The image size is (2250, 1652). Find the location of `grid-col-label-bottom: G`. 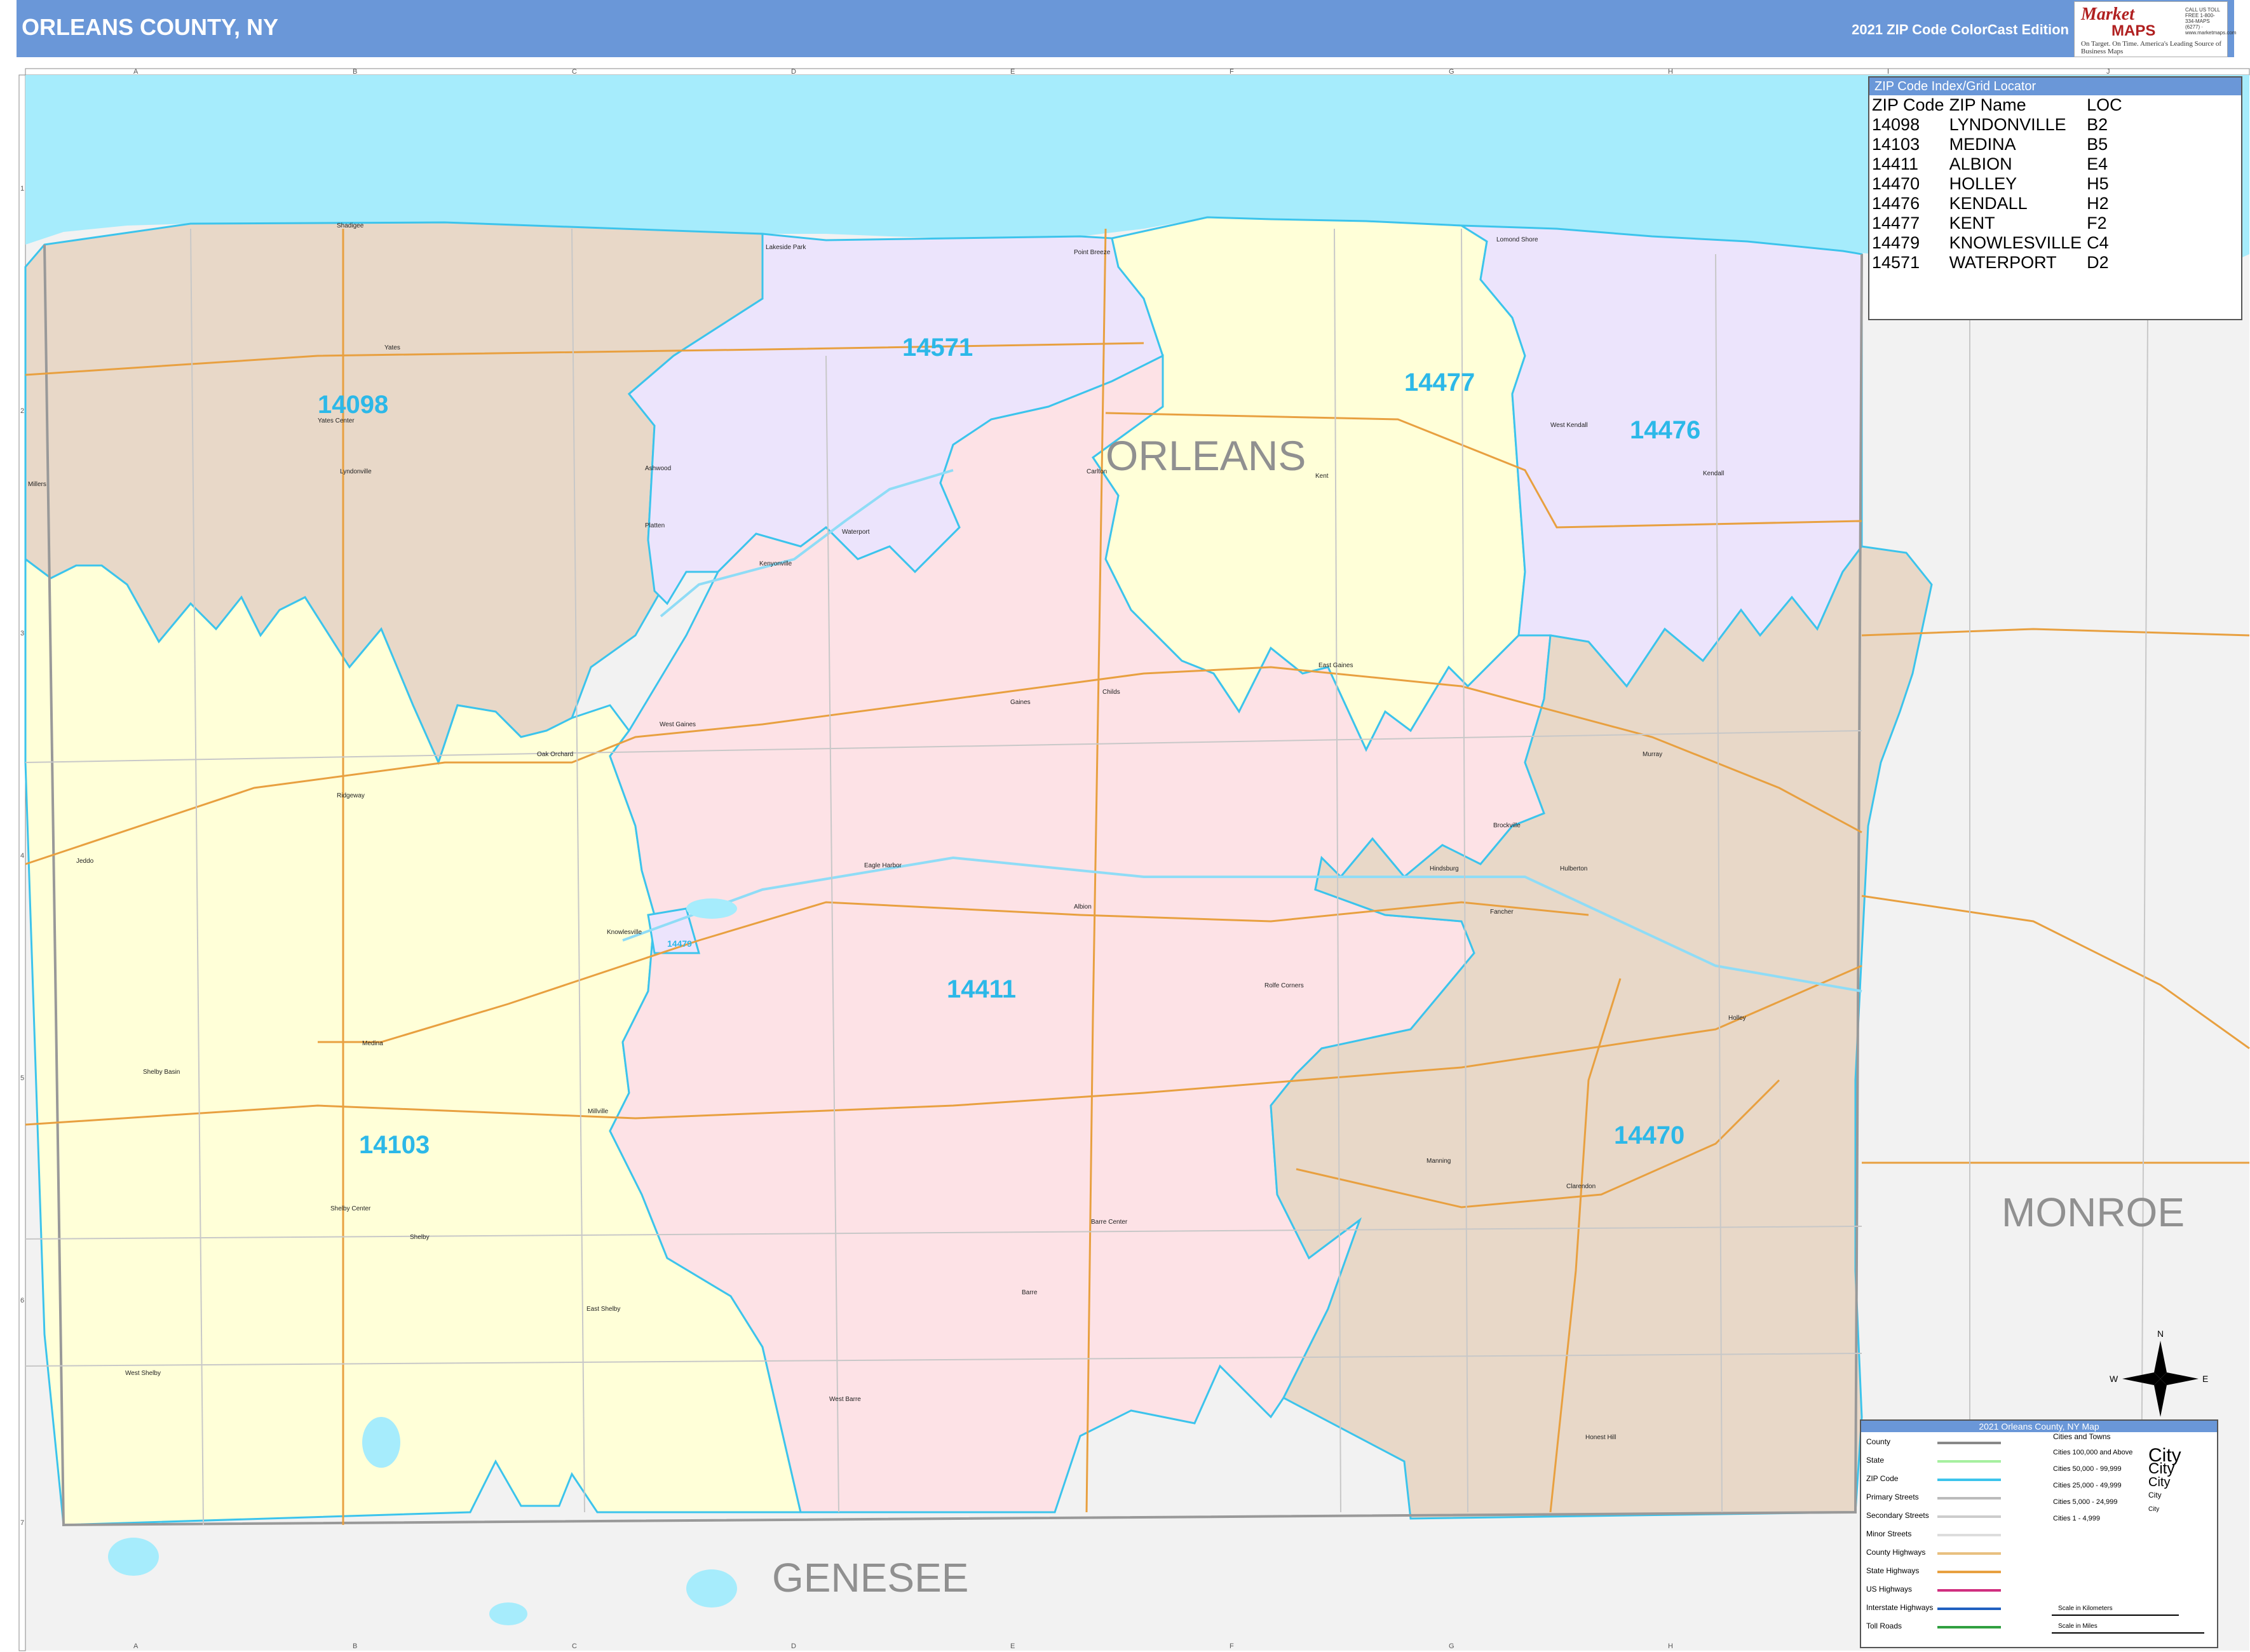

grid-col-label-bottom: G is located at coordinates (1452, 1646).